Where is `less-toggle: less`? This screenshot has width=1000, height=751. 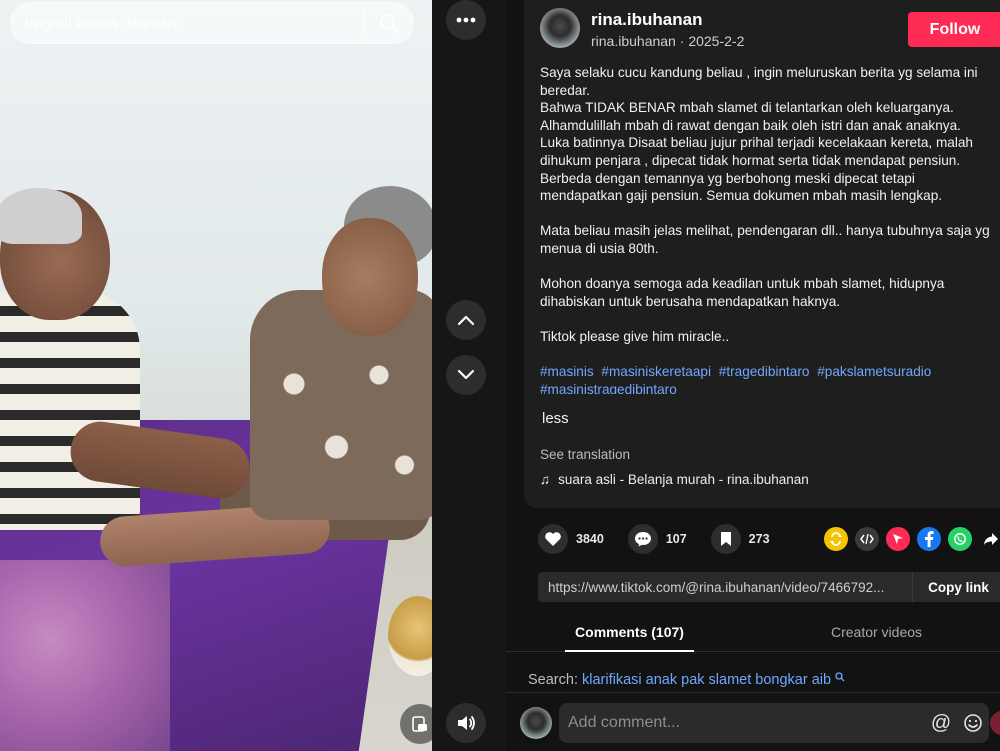
less-toggle: less is located at coordinates (555, 418).